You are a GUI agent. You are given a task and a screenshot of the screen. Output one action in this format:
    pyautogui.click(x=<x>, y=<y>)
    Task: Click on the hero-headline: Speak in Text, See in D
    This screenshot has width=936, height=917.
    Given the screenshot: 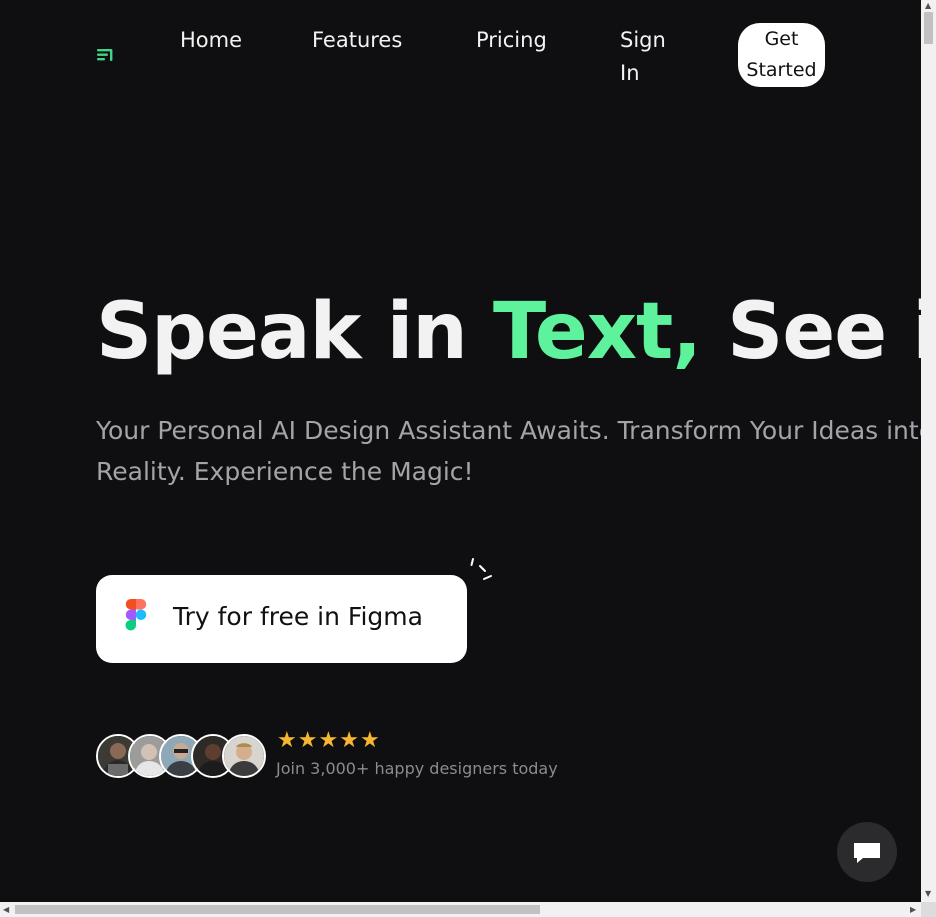 What is the action you would take?
    pyautogui.click(x=508, y=332)
    